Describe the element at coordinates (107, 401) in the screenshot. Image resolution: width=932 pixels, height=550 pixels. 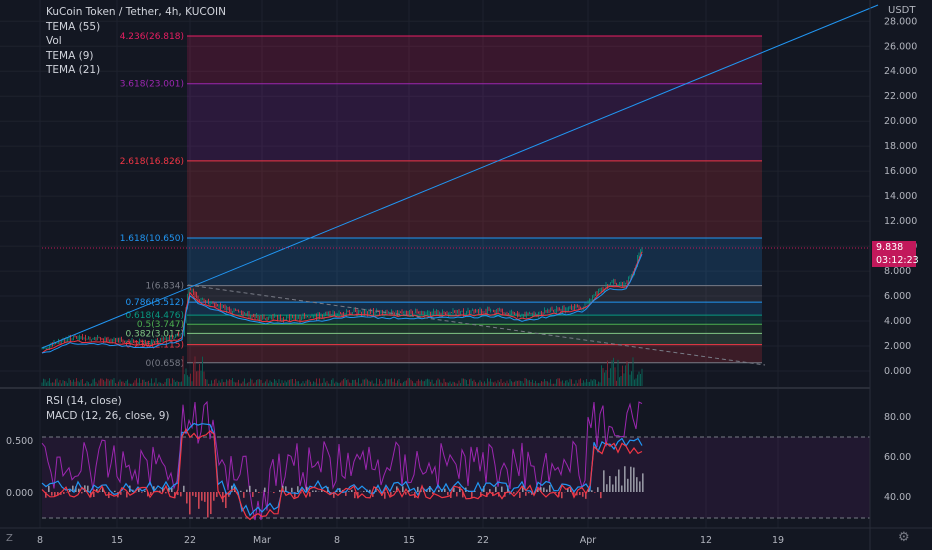
I see `indicator-rsi: RSI (14, close)` at that location.